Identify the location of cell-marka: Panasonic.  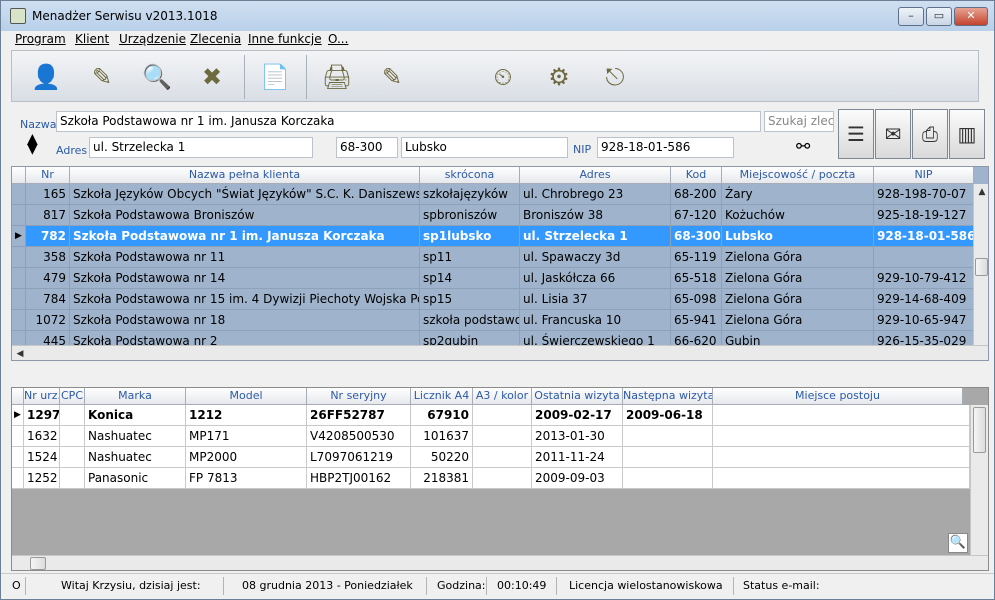
(135, 478).